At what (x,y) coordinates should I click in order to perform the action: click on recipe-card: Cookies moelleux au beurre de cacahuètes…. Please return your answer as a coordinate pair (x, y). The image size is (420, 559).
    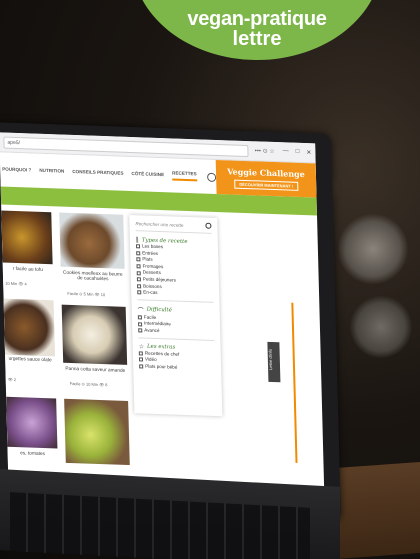
    Looking at the image, I should click on (92, 256).